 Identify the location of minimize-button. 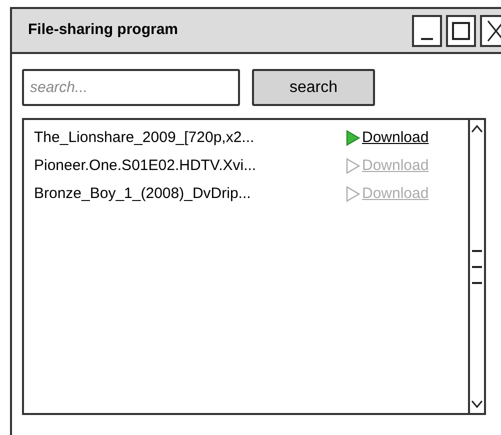
(427, 30).